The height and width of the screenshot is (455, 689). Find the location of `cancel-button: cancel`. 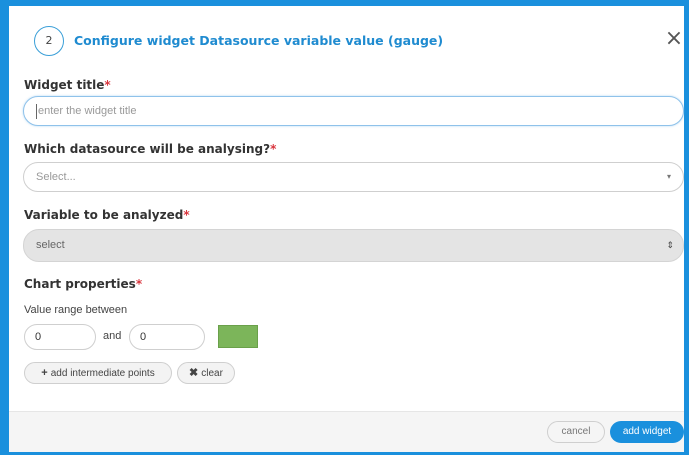

cancel-button: cancel is located at coordinates (576, 432).